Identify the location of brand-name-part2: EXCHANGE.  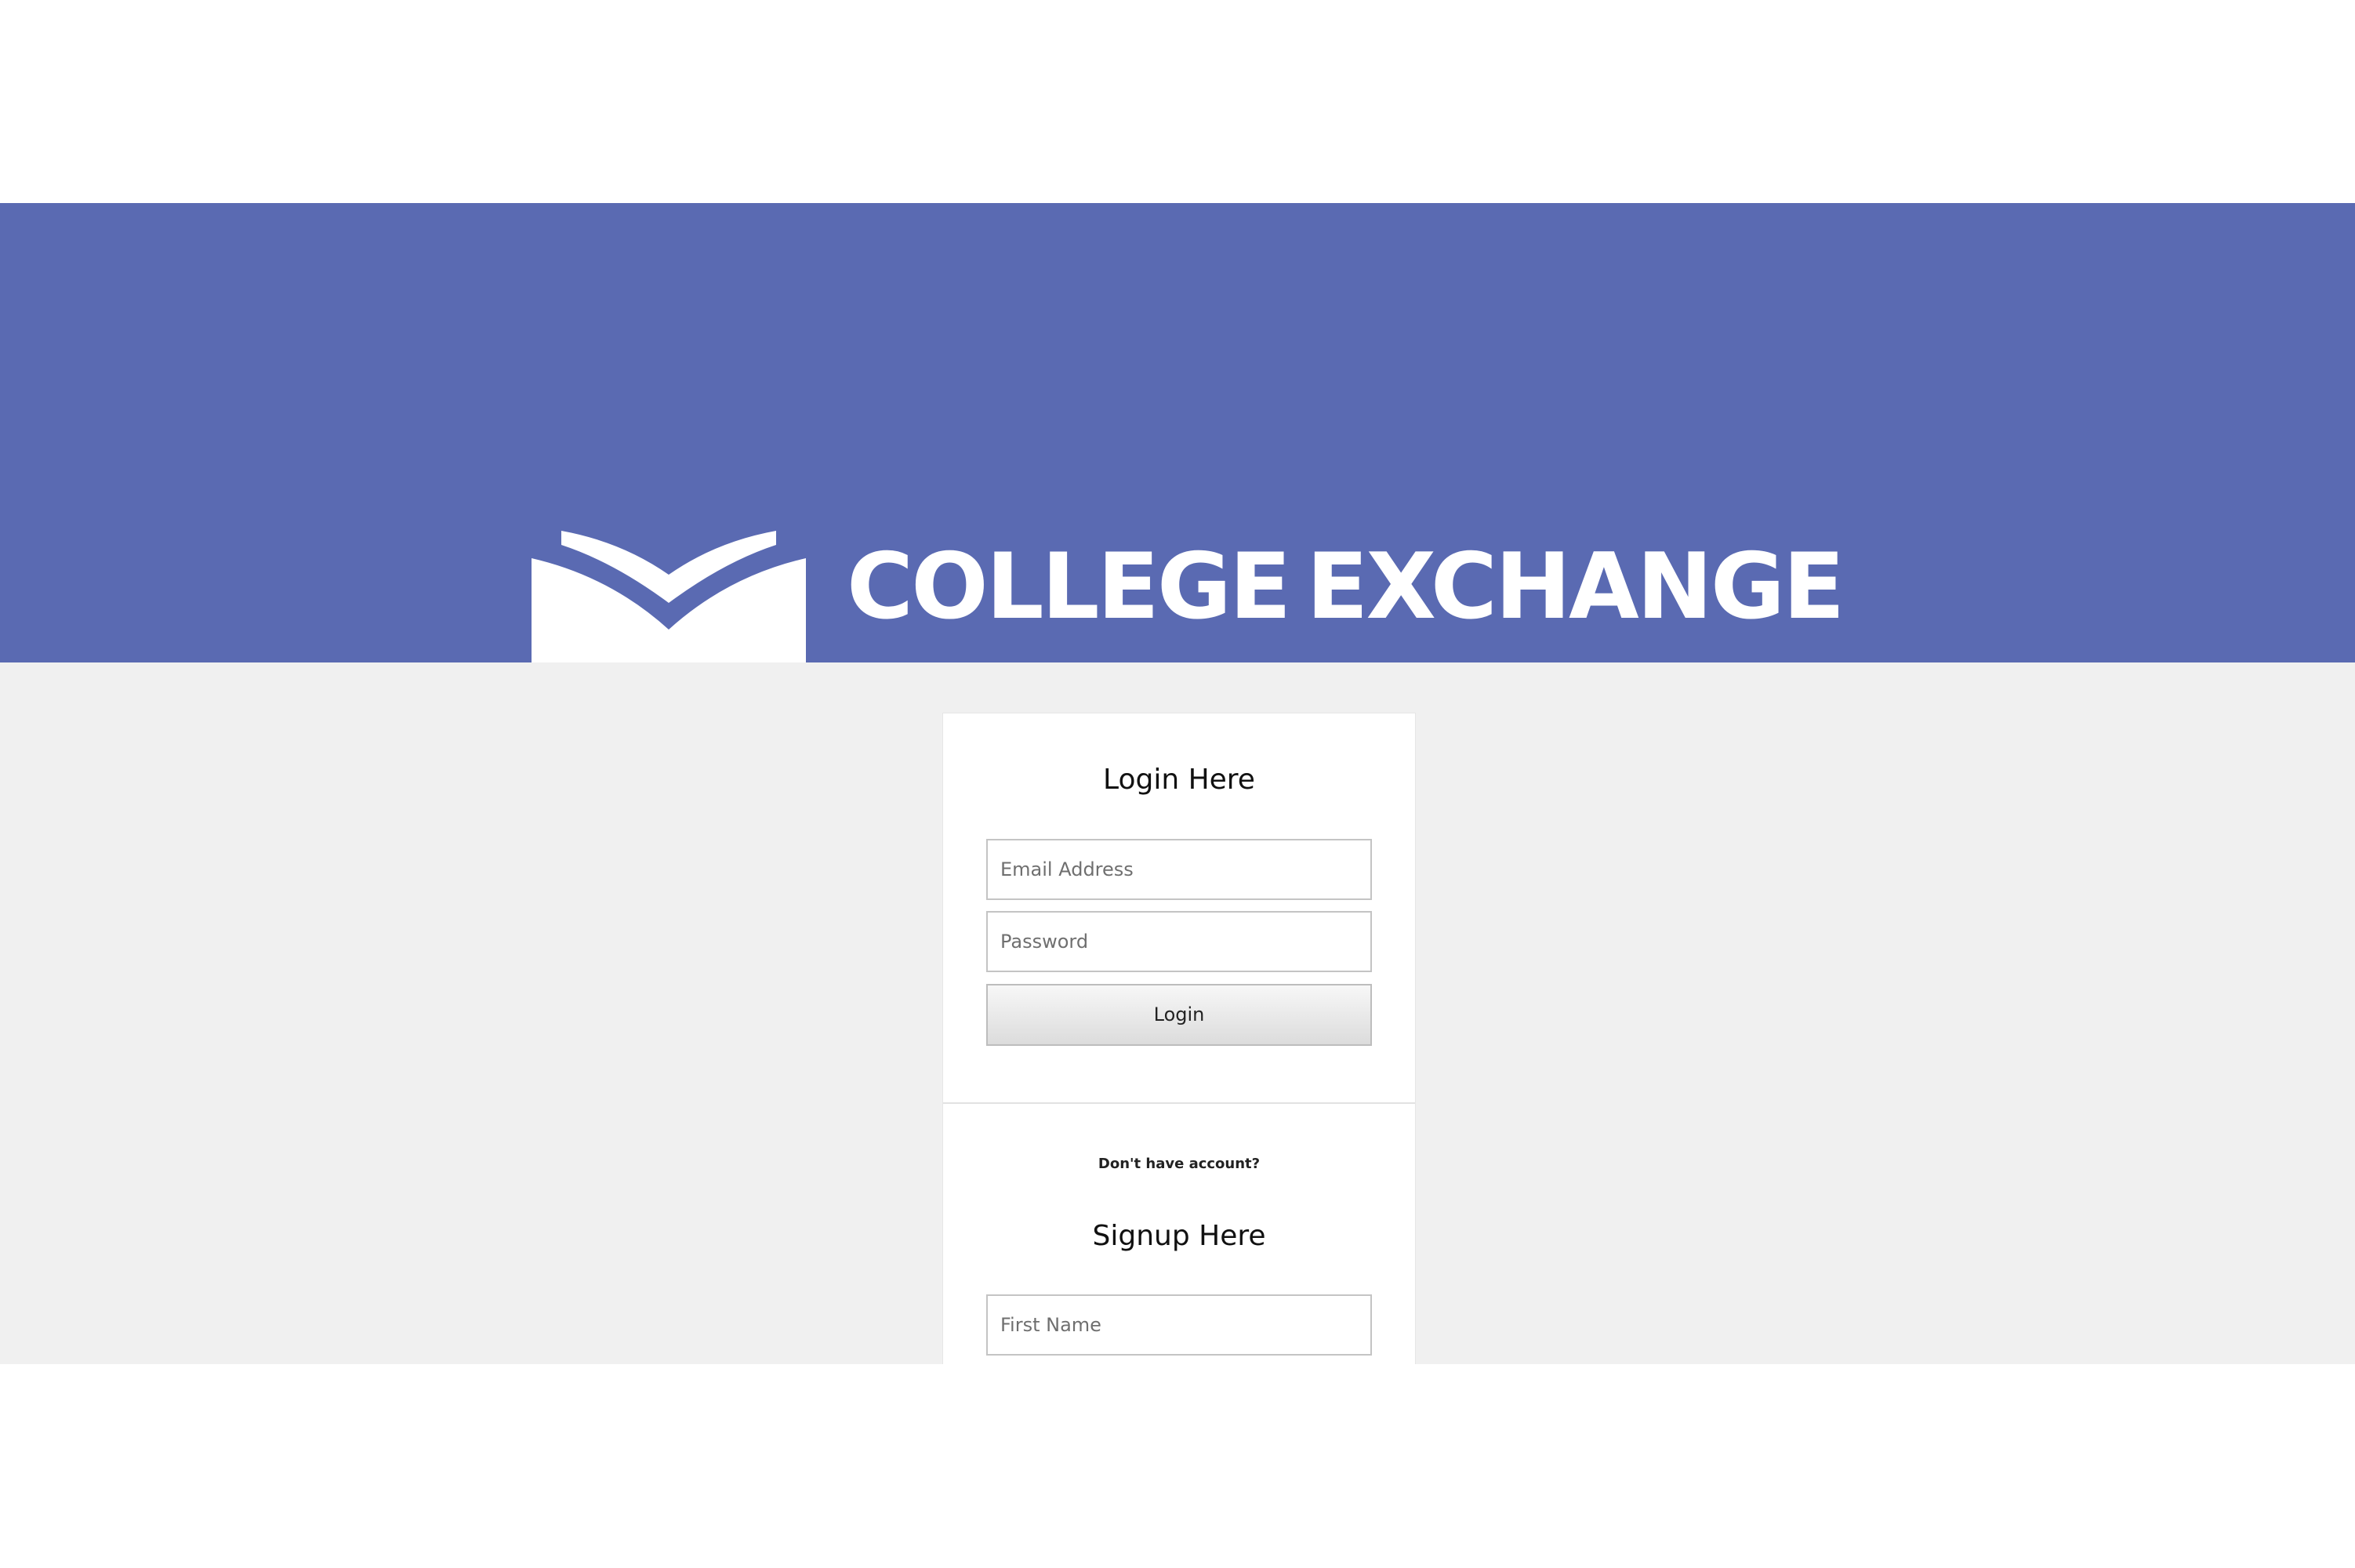
(1575, 587).